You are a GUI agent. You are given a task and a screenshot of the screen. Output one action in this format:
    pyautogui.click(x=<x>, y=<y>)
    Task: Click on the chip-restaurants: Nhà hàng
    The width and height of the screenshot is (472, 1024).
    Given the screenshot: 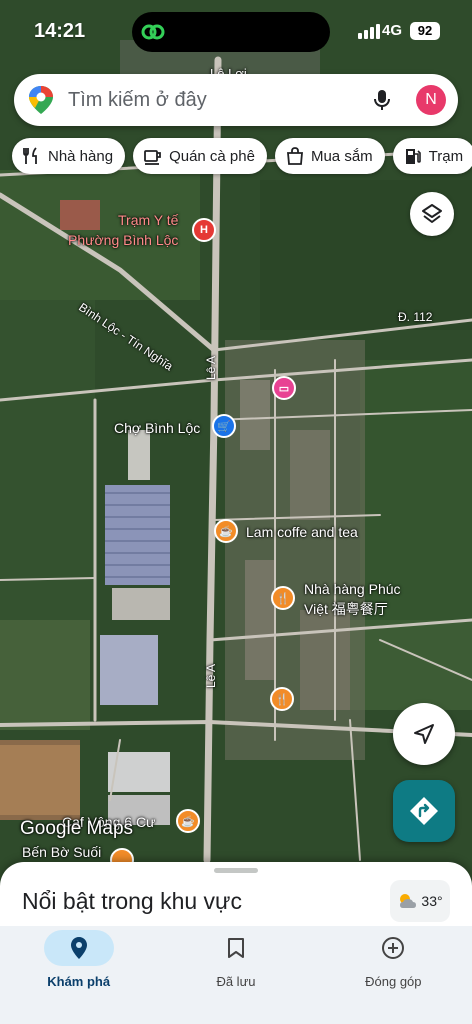 What is the action you would take?
    pyautogui.click(x=69, y=156)
    